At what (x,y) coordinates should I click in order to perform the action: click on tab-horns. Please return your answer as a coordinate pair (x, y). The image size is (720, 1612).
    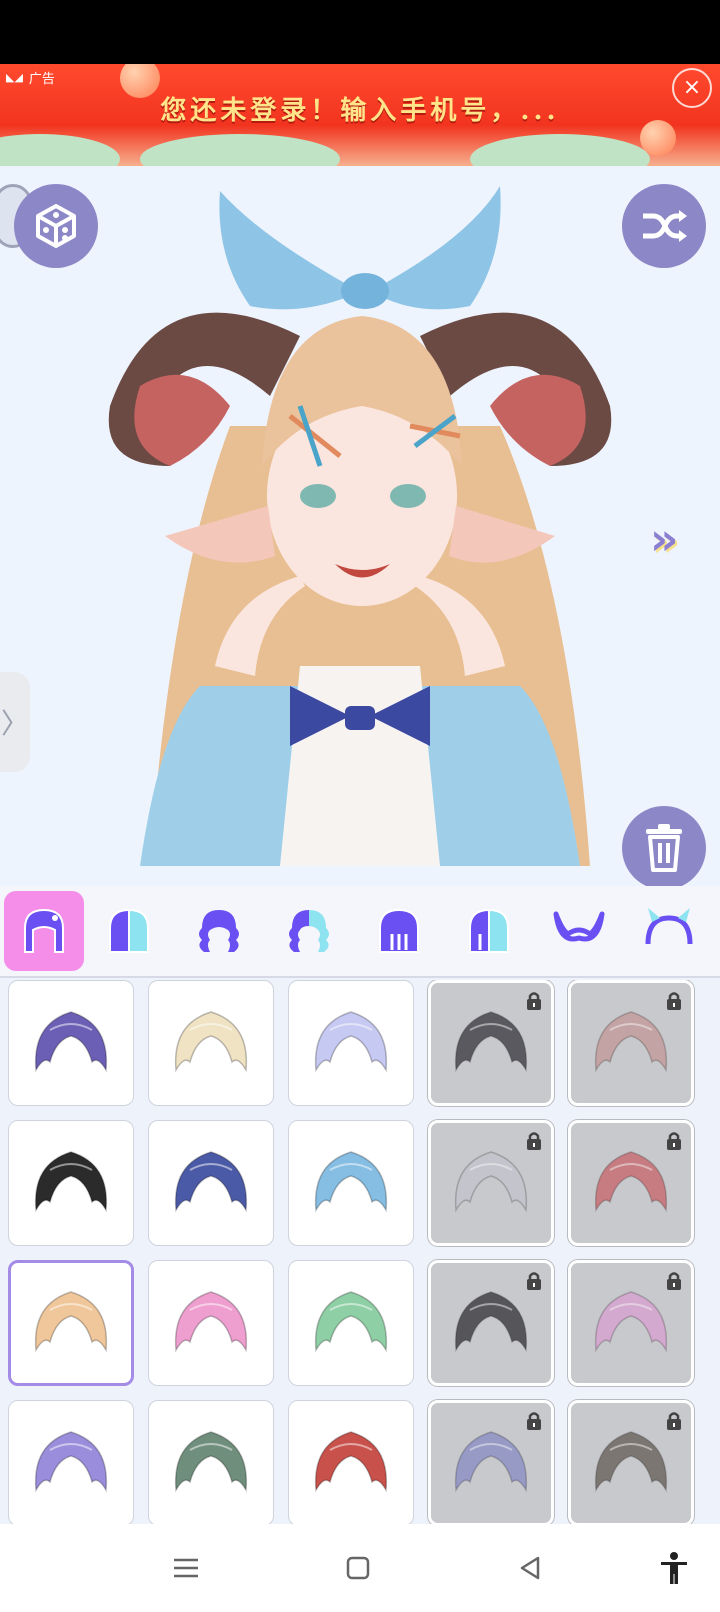
    Looking at the image, I should click on (579, 931).